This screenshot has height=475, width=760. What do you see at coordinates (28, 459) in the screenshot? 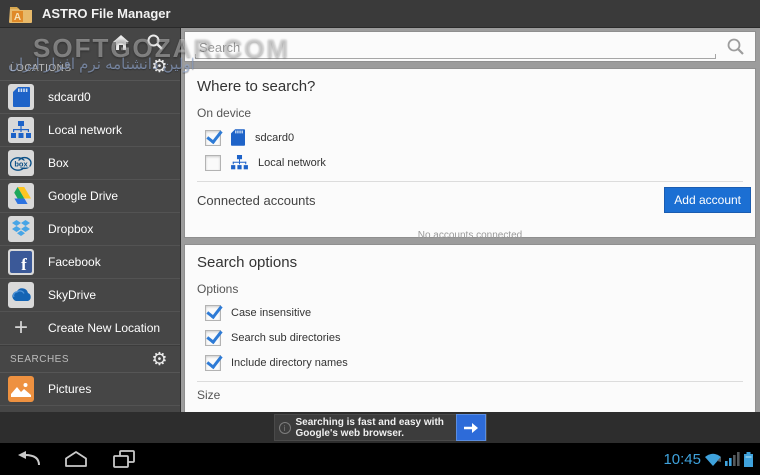
I see `back-button` at bounding box center [28, 459].